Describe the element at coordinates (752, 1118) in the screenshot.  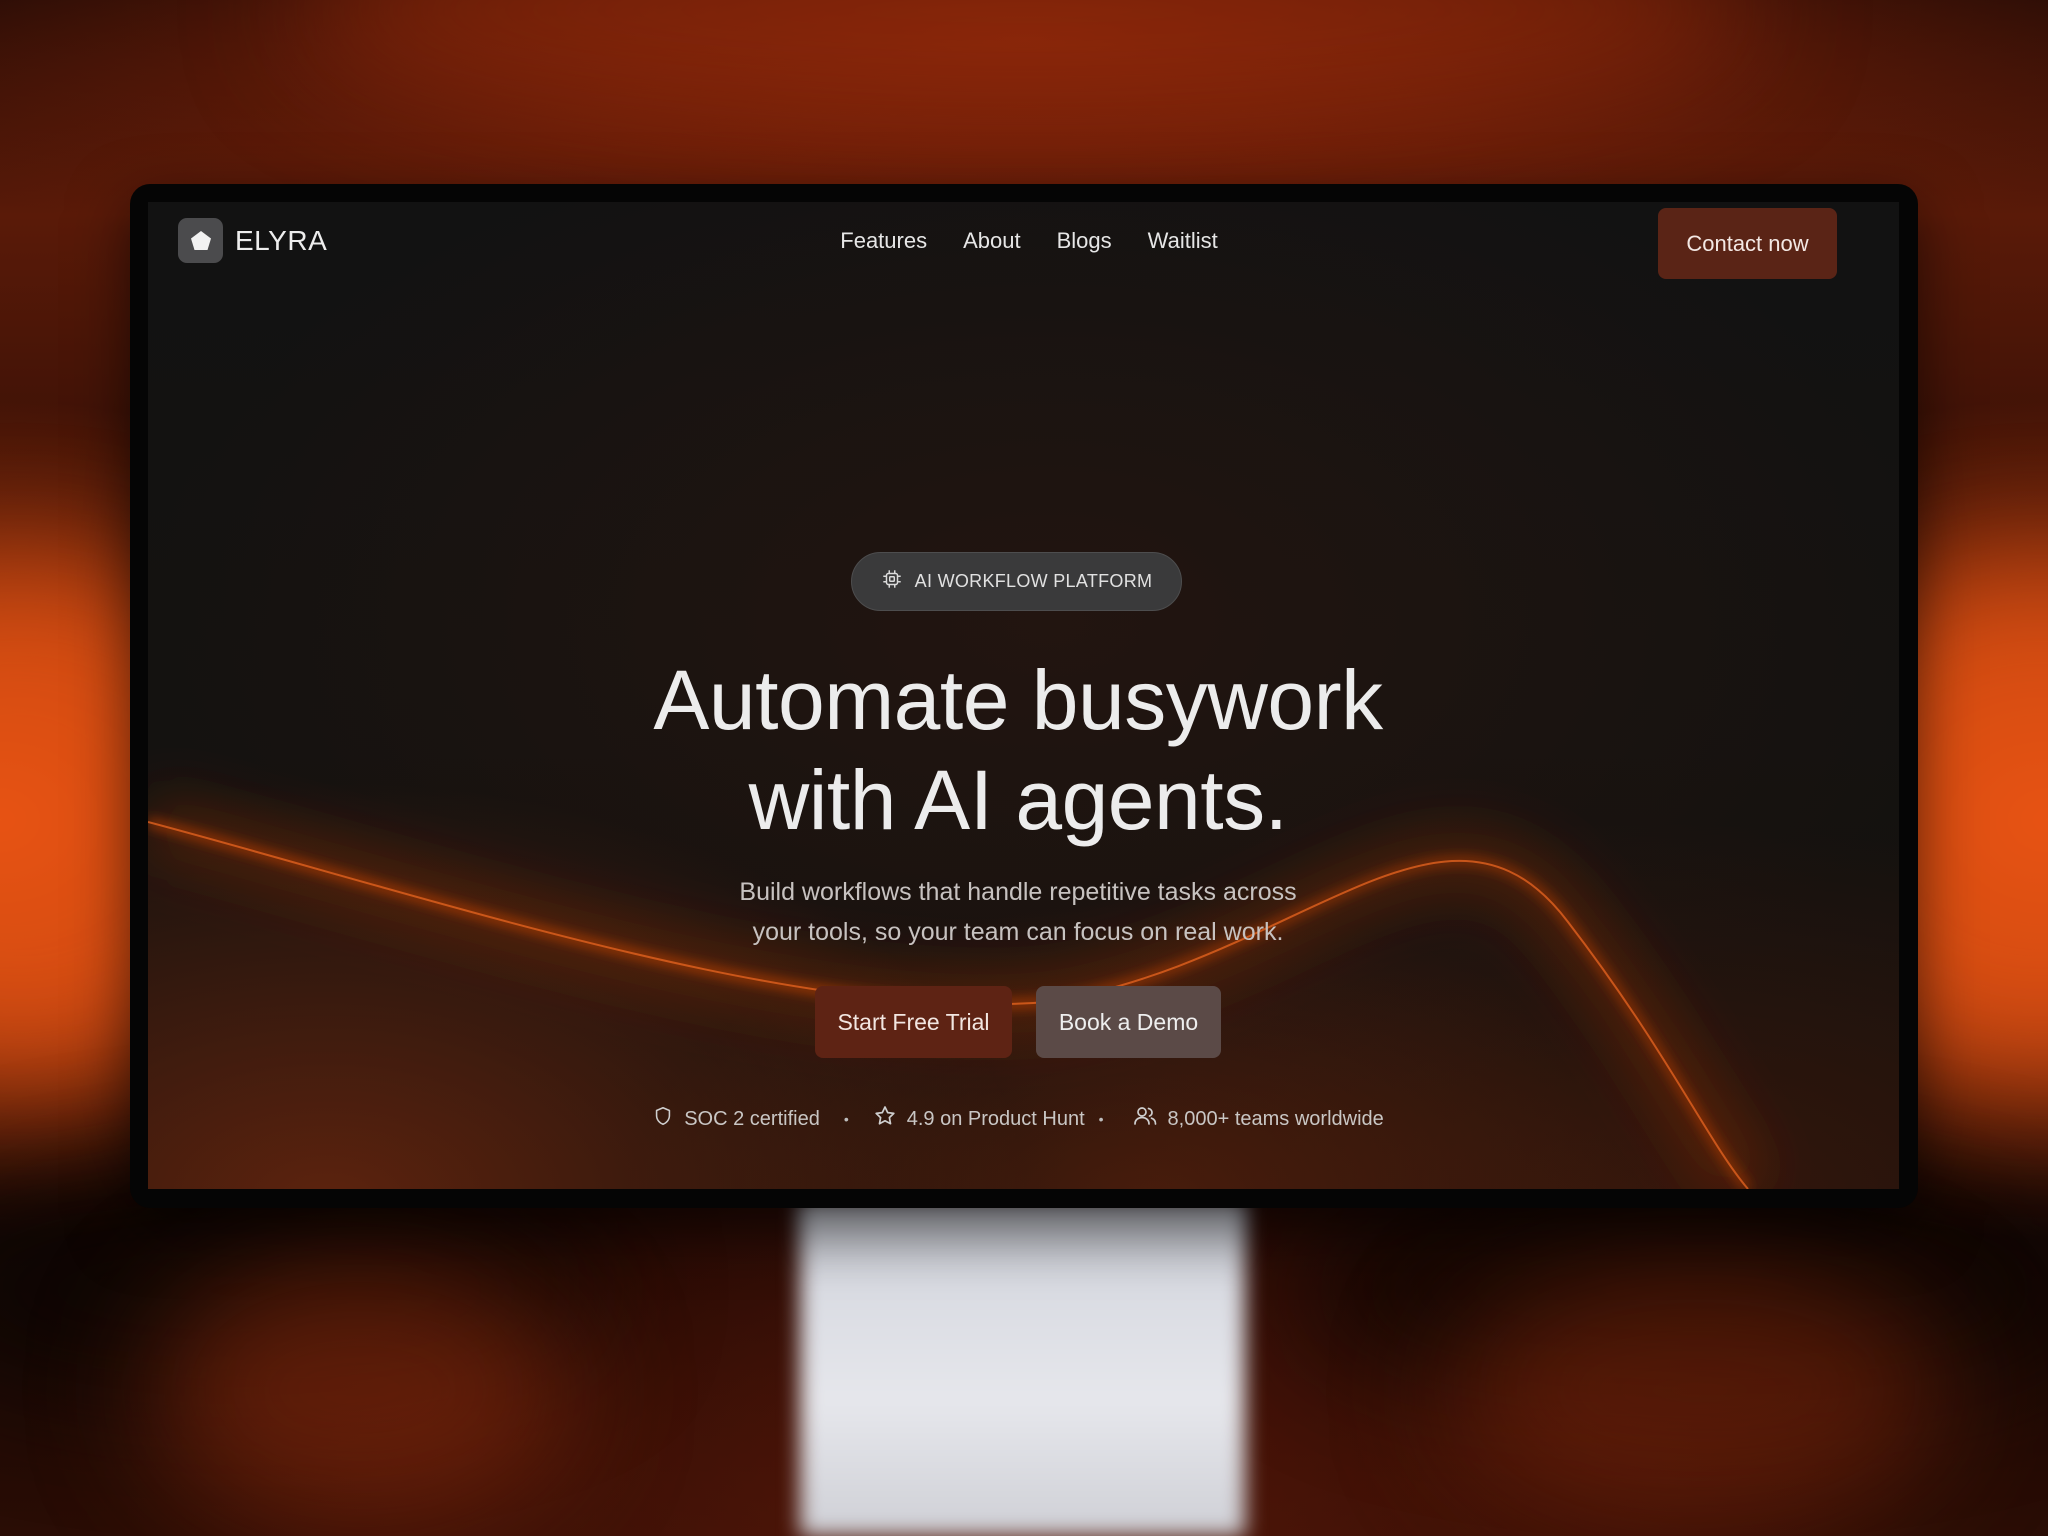
I see `trust-text-soc2: SOC 2 certified` at that location.